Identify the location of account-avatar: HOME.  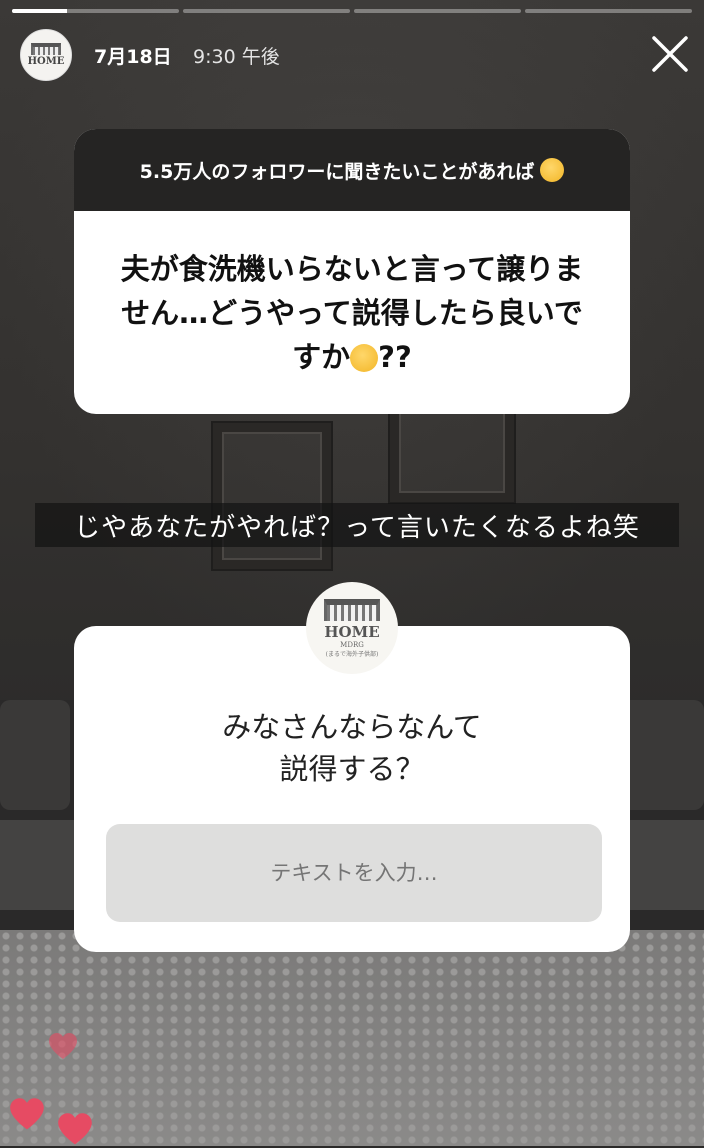
(46, 55).